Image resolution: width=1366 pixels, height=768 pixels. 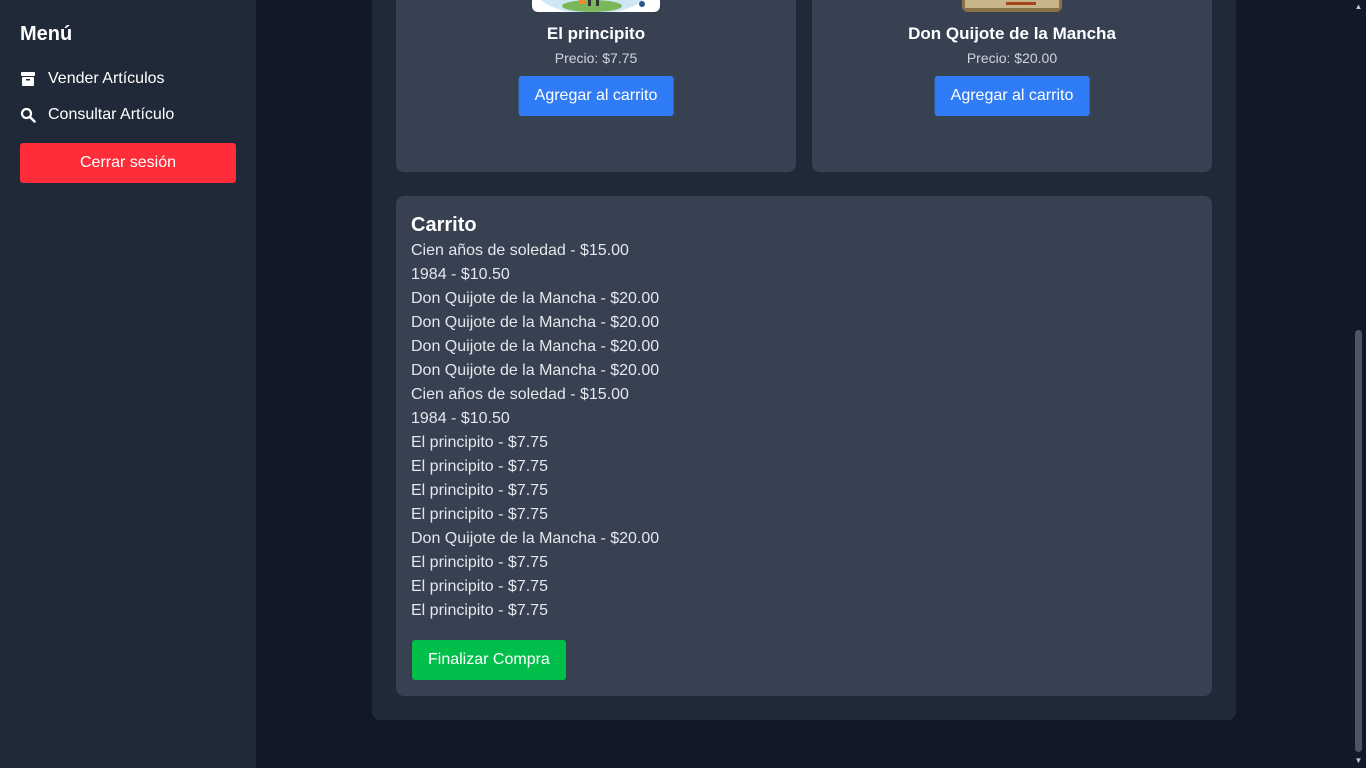 I want to click on sidebar-item-vender: Vender Artículos, so click(x=128, y=79).